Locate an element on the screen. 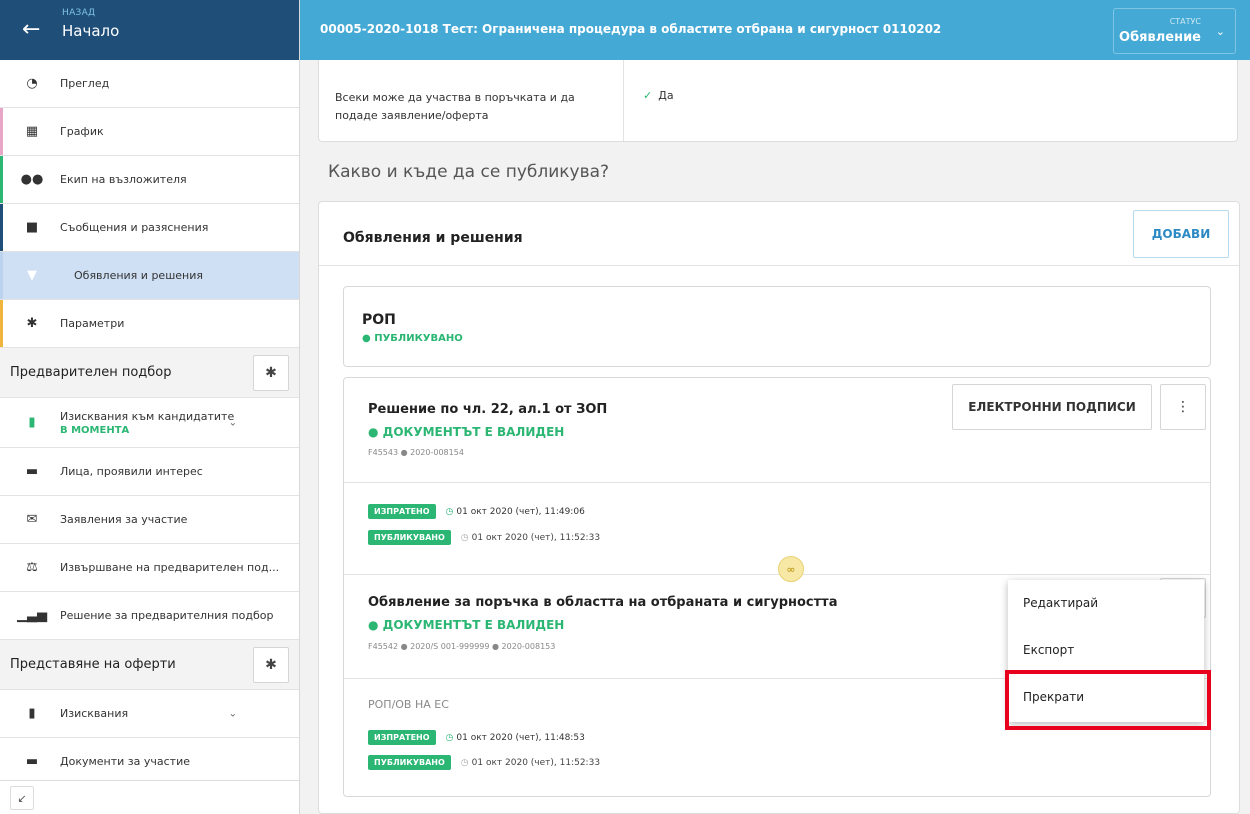 The width and height of the screenshot is (1250, 814). sidebar-item-requirements: ▮ Изисквания ⌄ is located at coordinates (149, 714).